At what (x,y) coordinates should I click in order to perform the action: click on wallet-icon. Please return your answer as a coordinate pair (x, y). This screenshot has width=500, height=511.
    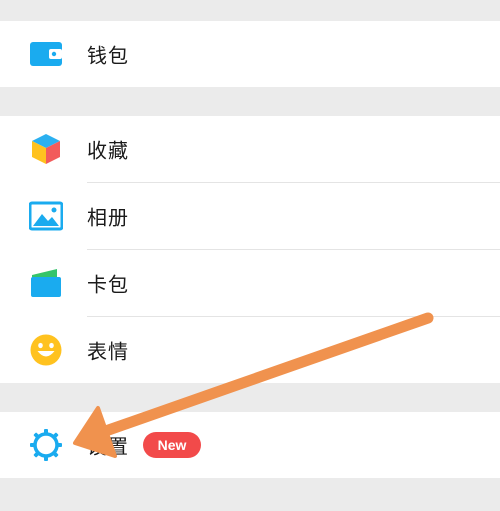
    Looking at the image, I should click on (46, 54).